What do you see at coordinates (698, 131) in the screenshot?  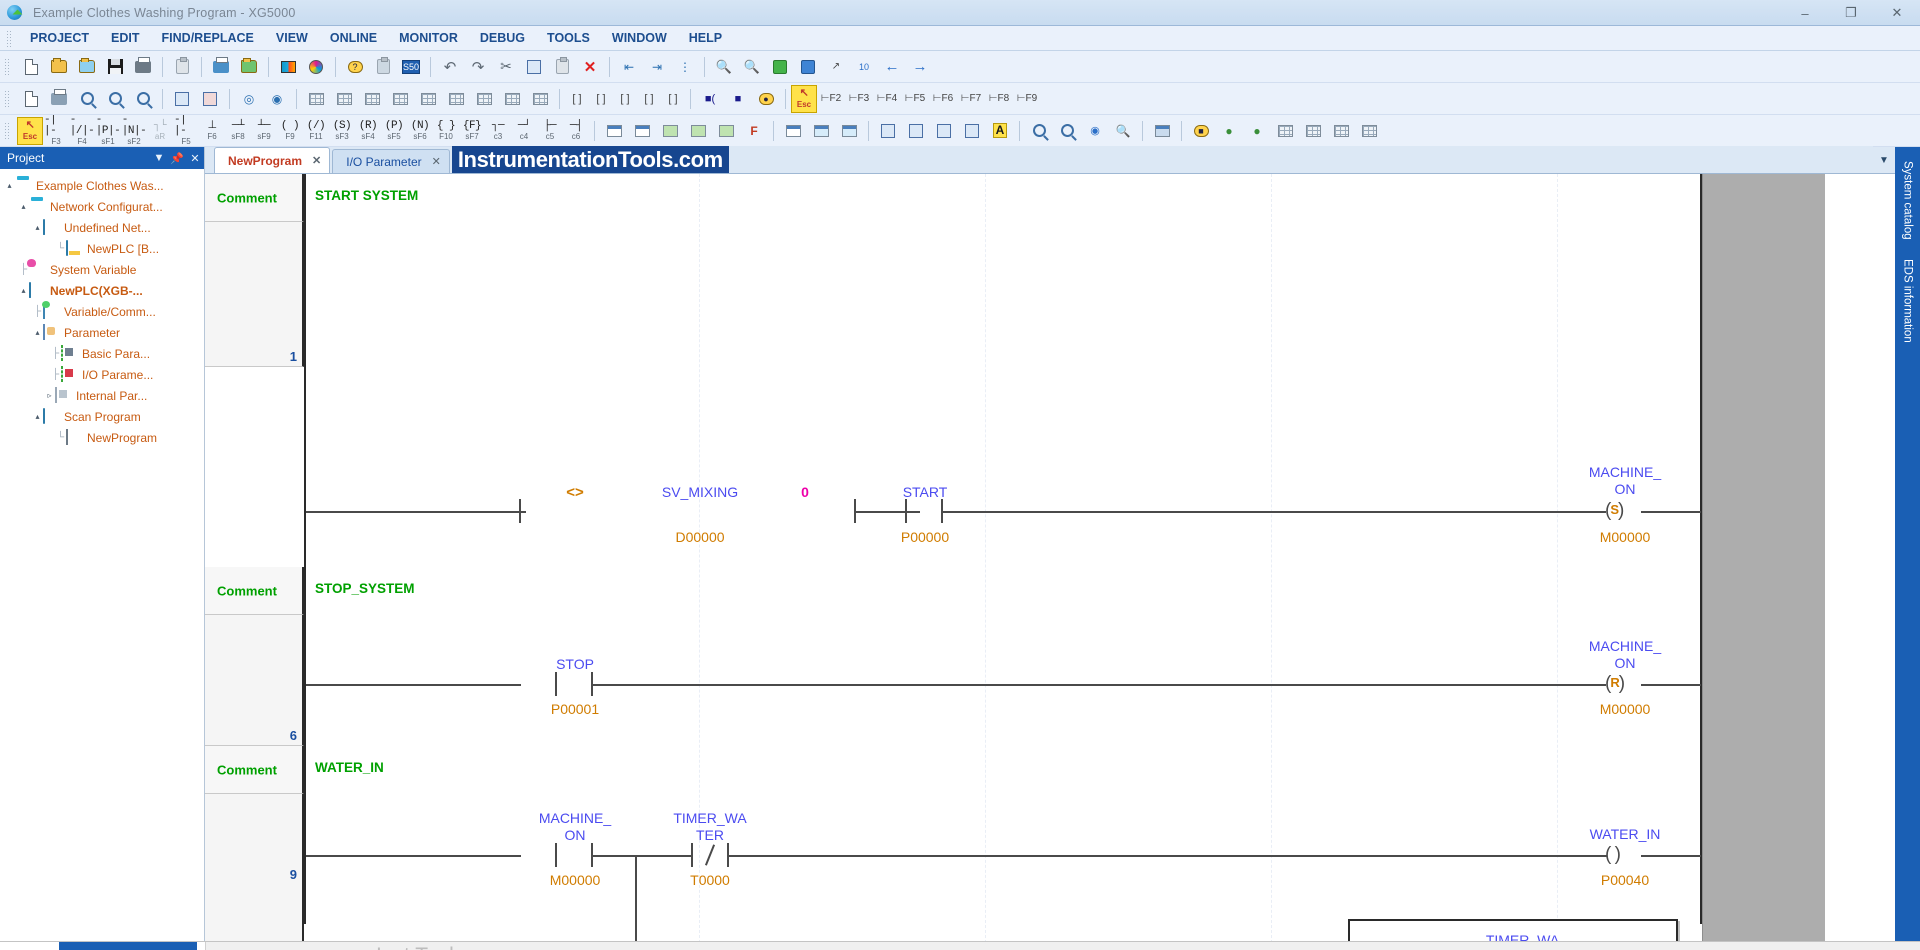 I see `view-device-icon` at bounding box center [698, 131].